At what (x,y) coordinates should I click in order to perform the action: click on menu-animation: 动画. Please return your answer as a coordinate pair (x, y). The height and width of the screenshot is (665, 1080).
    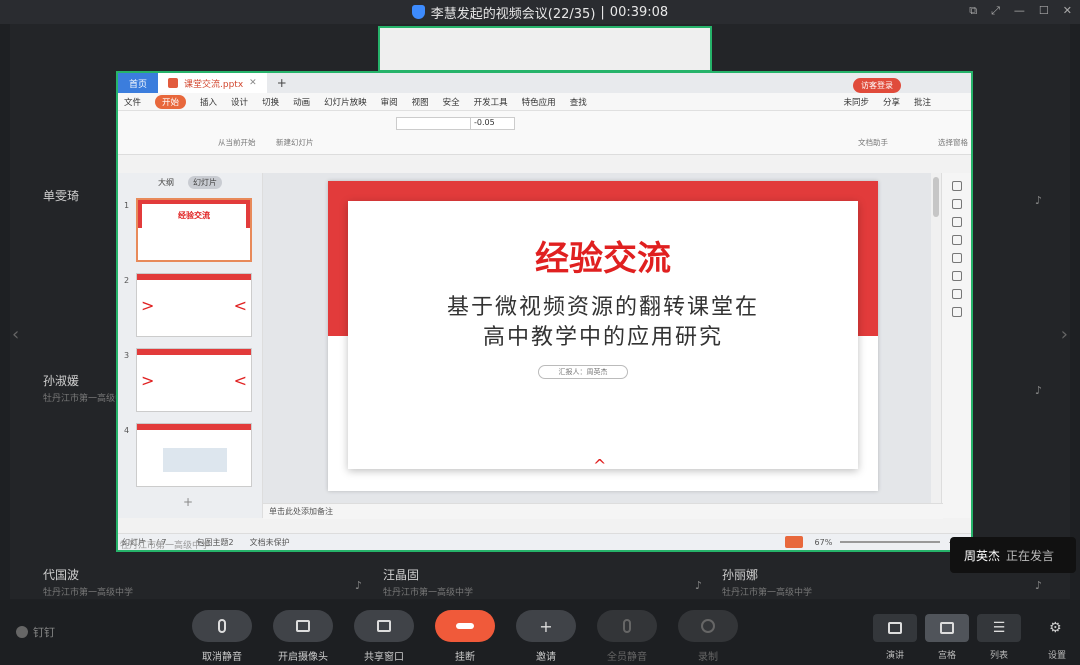
    Looking at the image, I should click on (301, 102).